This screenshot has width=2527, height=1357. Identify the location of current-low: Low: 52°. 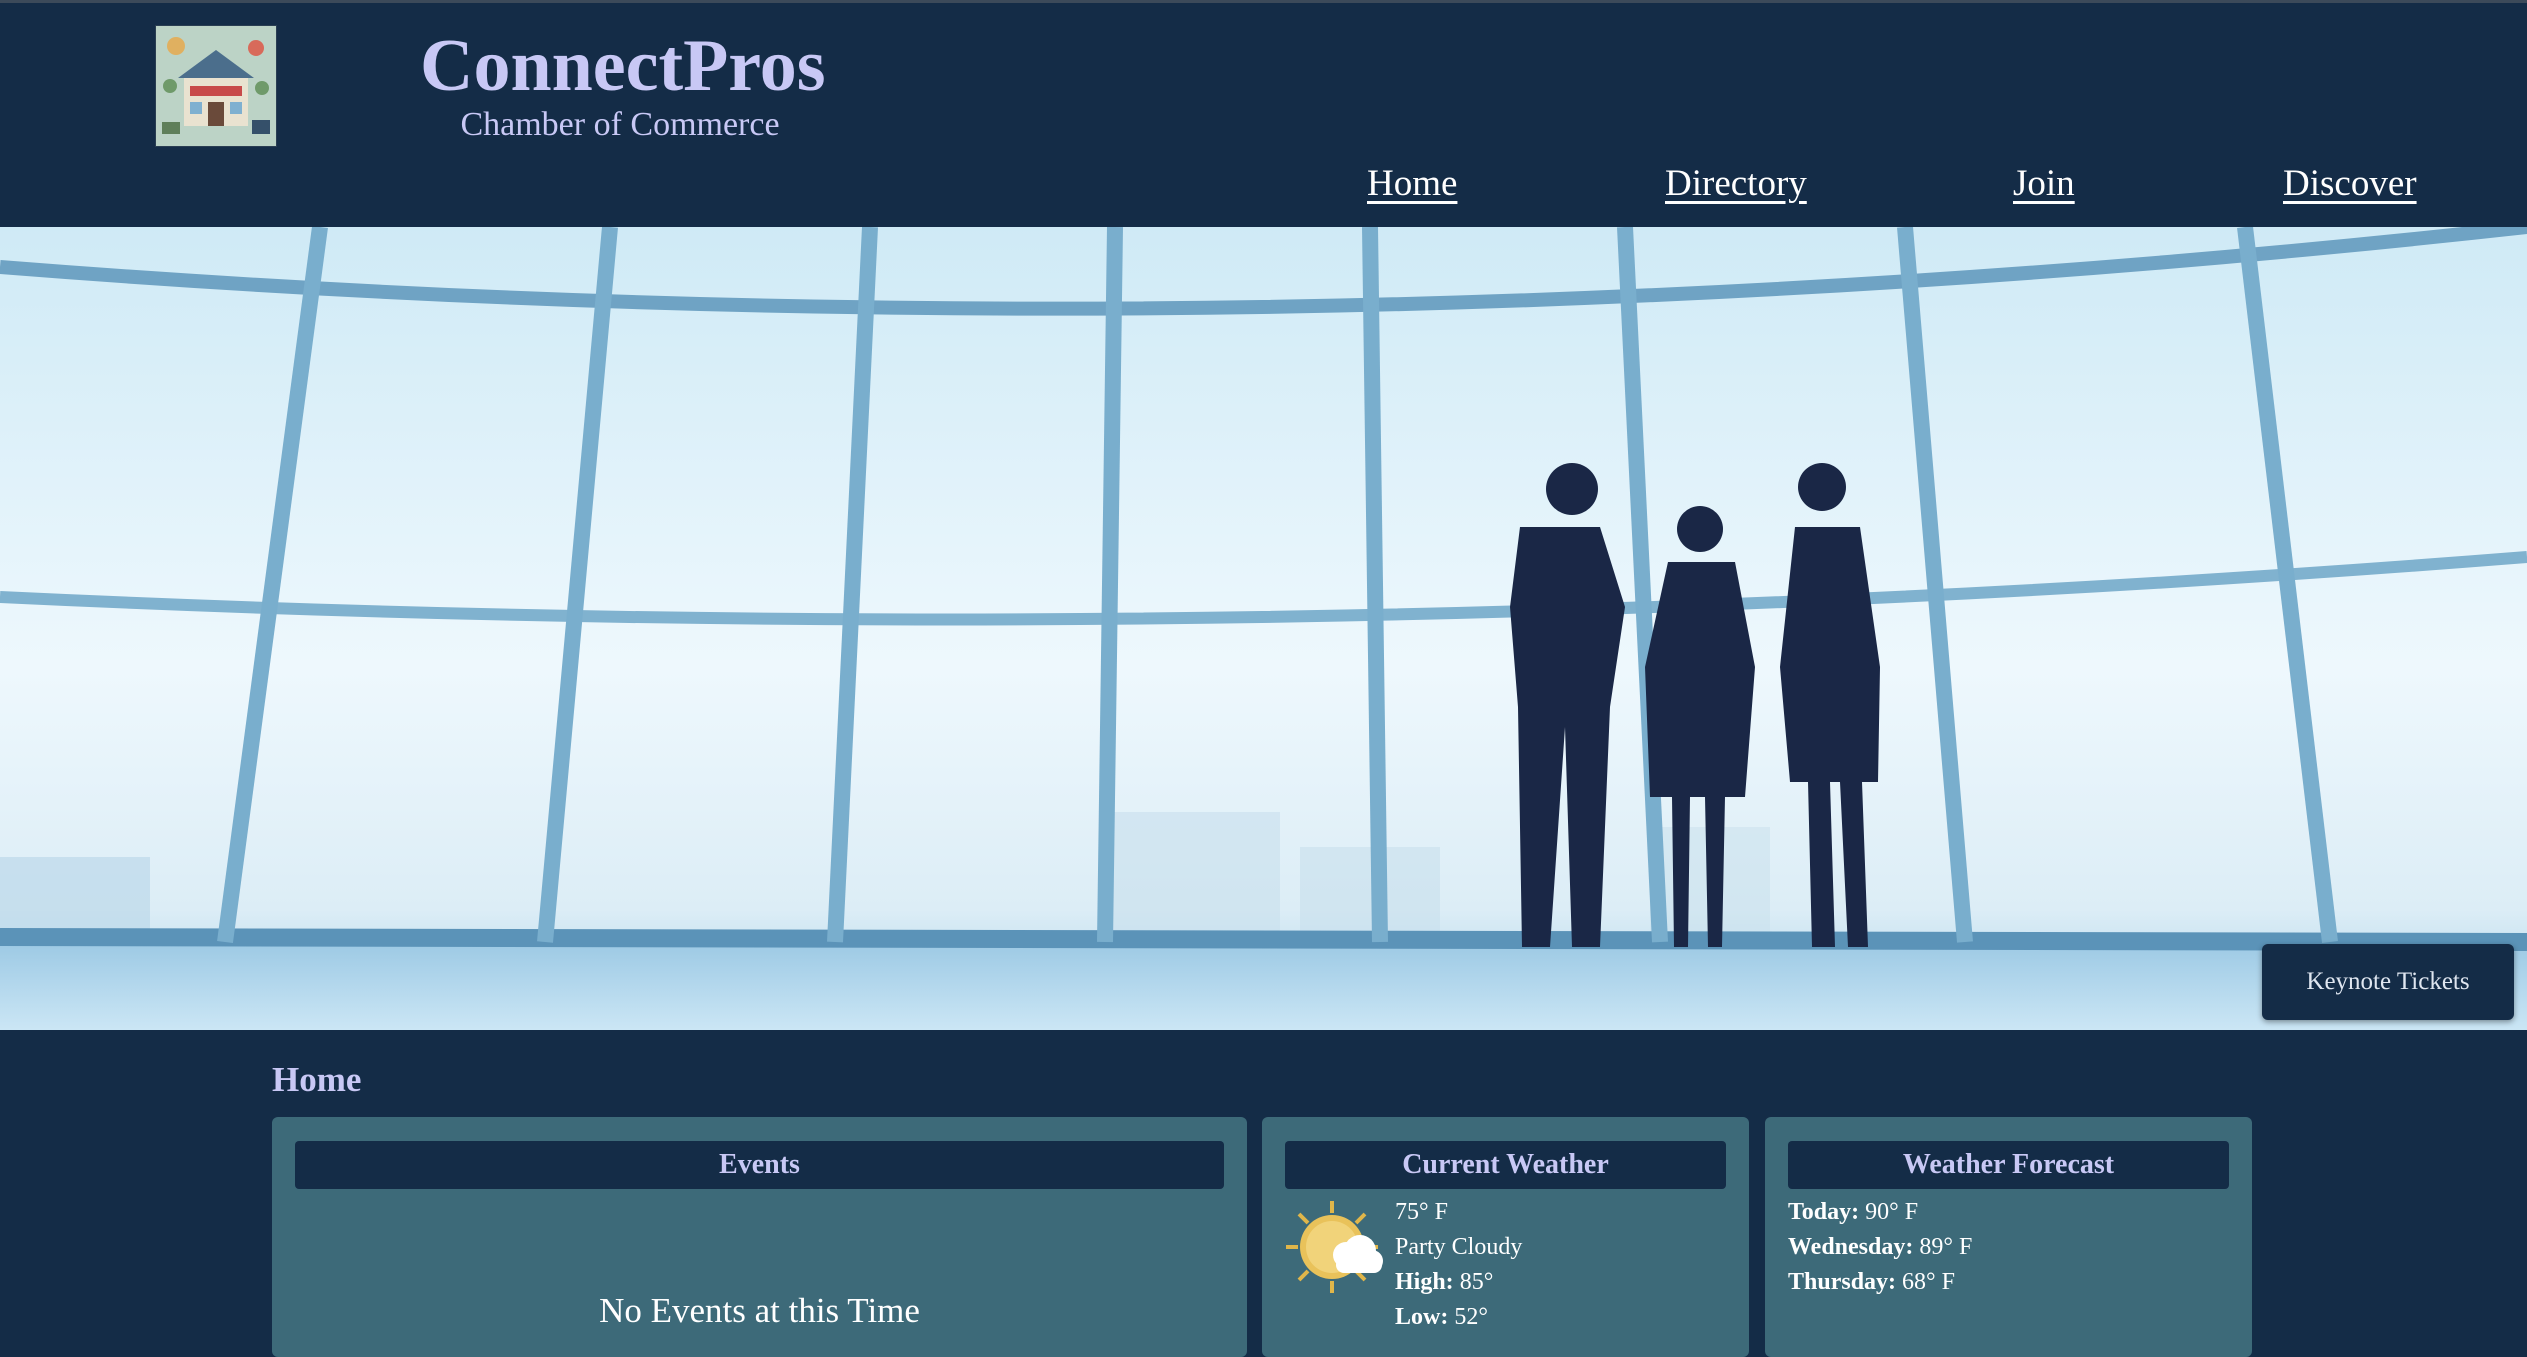
(1441, 1317).